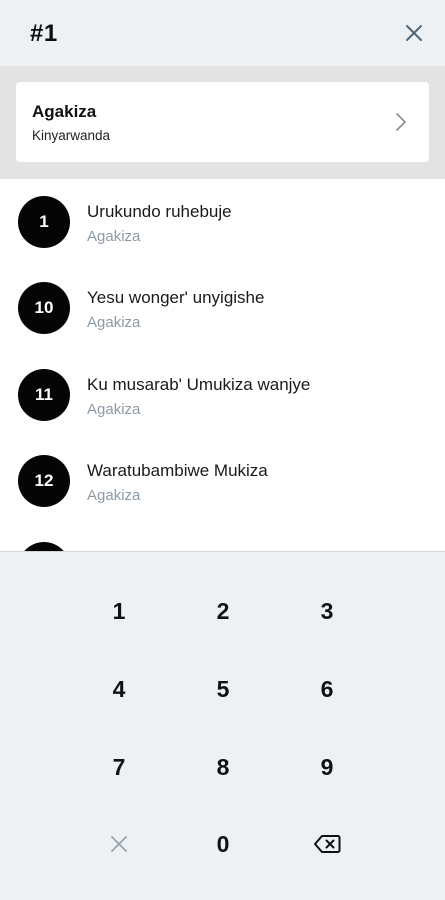 Image resolution: width=445 pixels, height=900 pixels. I want to click on clear-button, so click(119, 844).